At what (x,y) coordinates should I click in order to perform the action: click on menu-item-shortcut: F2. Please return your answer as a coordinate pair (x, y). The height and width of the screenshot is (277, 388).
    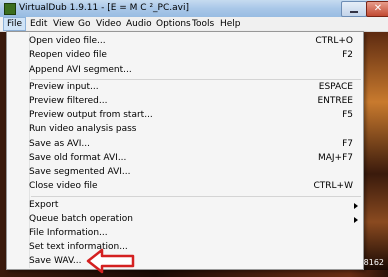
    Looking at the image, I should click on (347, 55).